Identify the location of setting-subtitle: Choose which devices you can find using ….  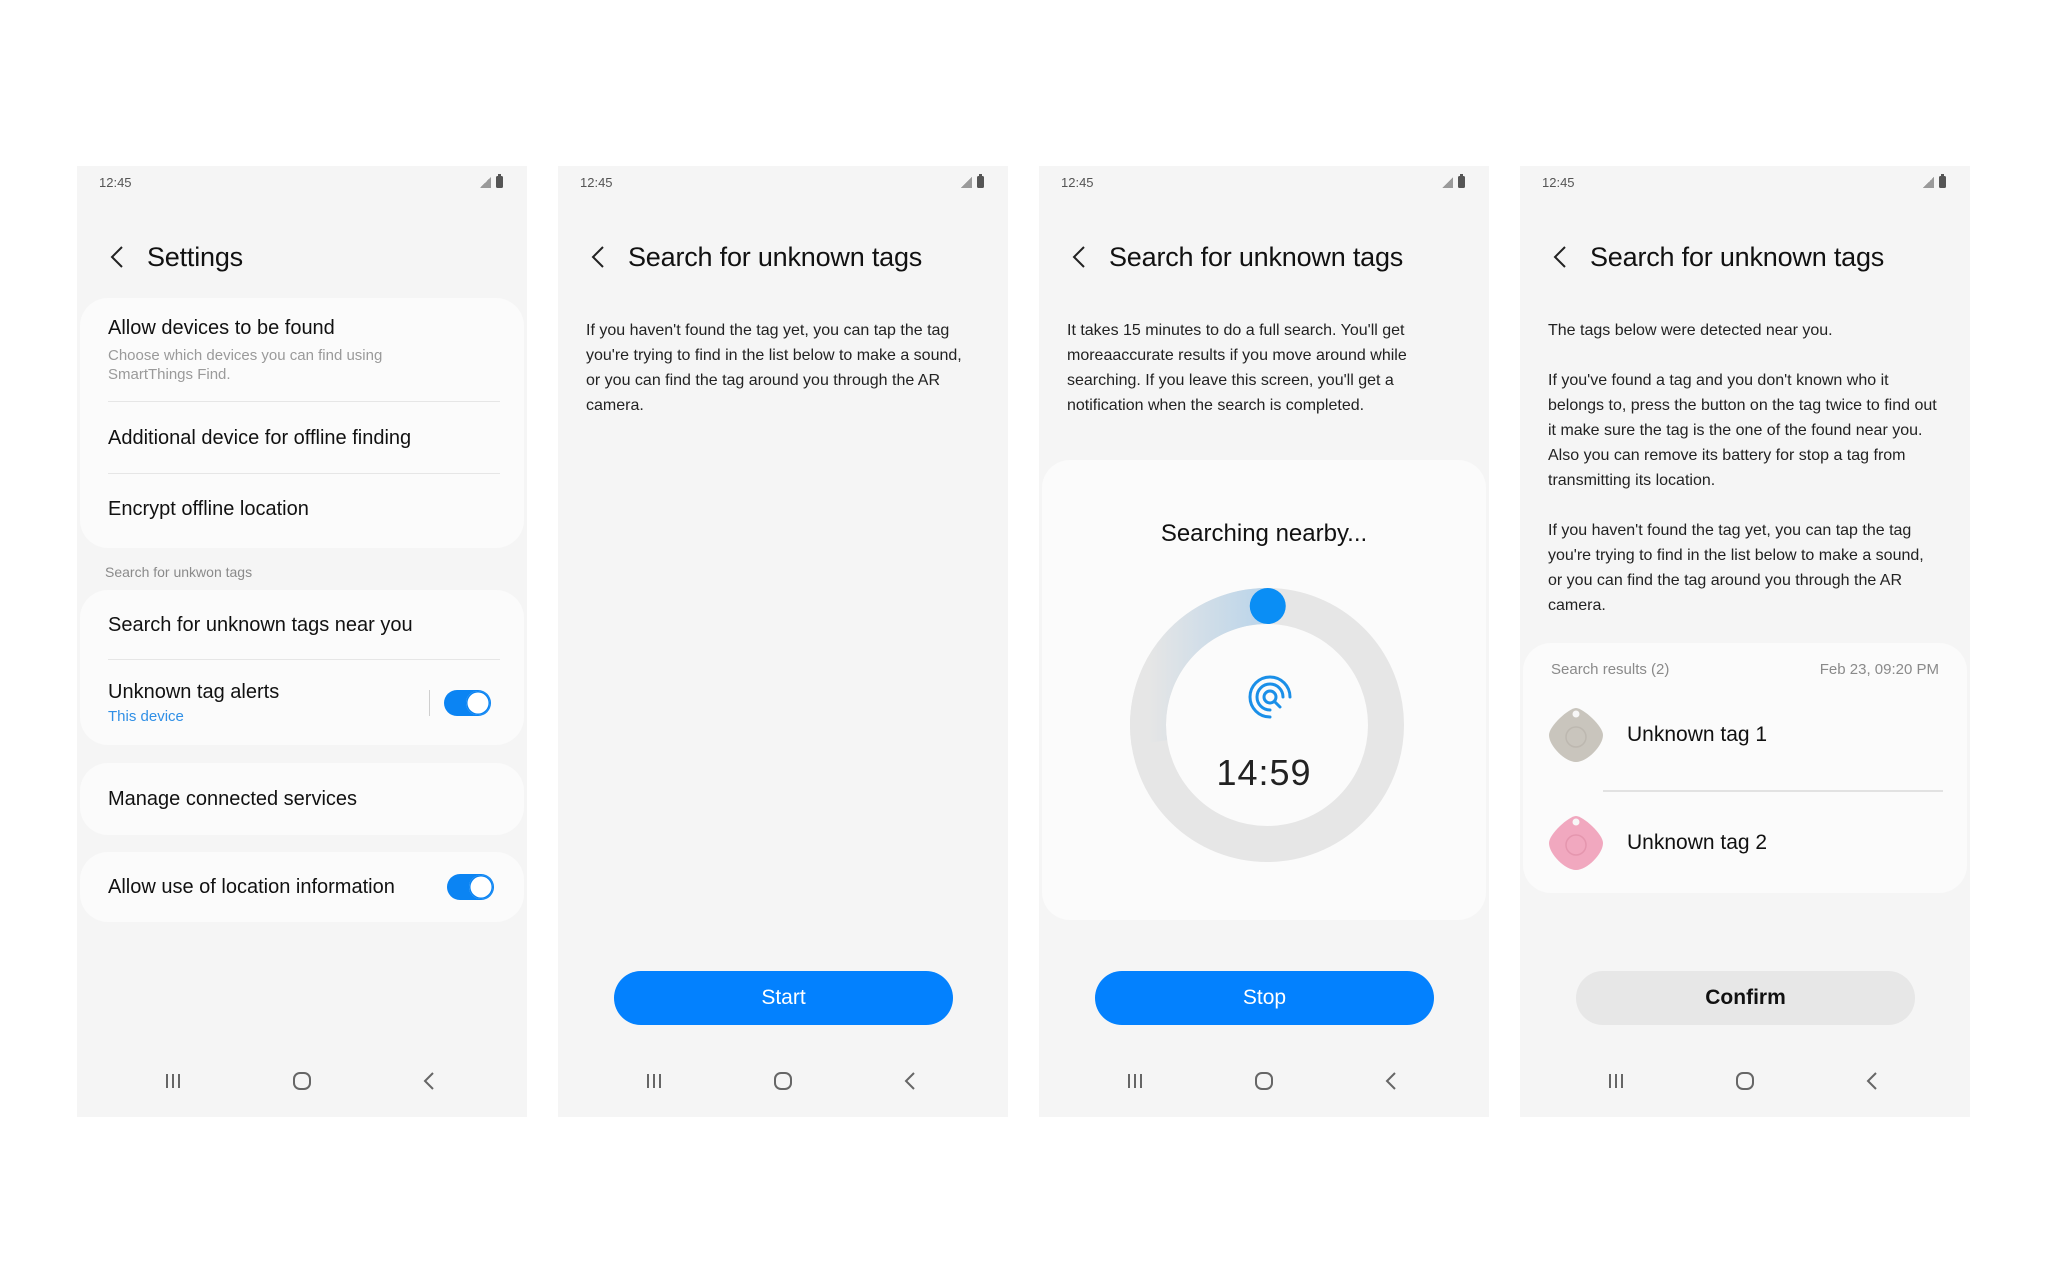
(245, 364).